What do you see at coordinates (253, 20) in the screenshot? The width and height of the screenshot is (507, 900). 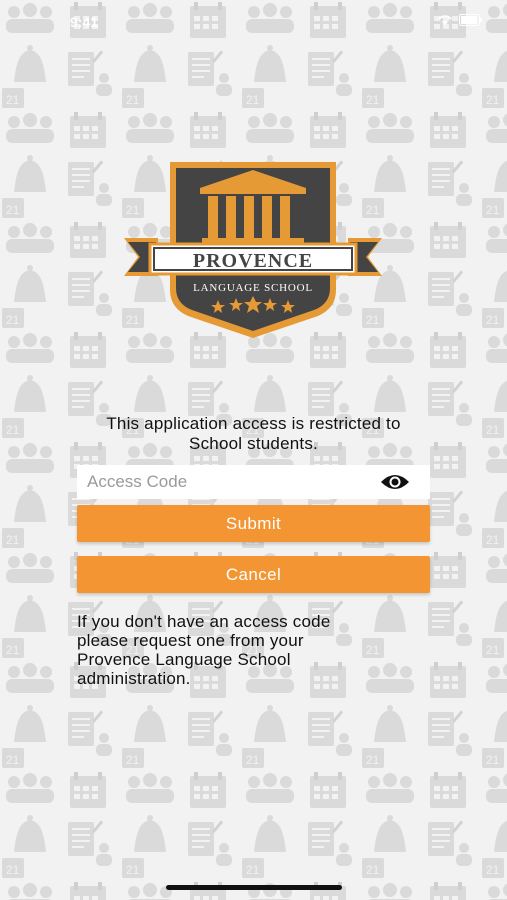 I see `status-bar: 9:41` at bounding box center [253, 20].